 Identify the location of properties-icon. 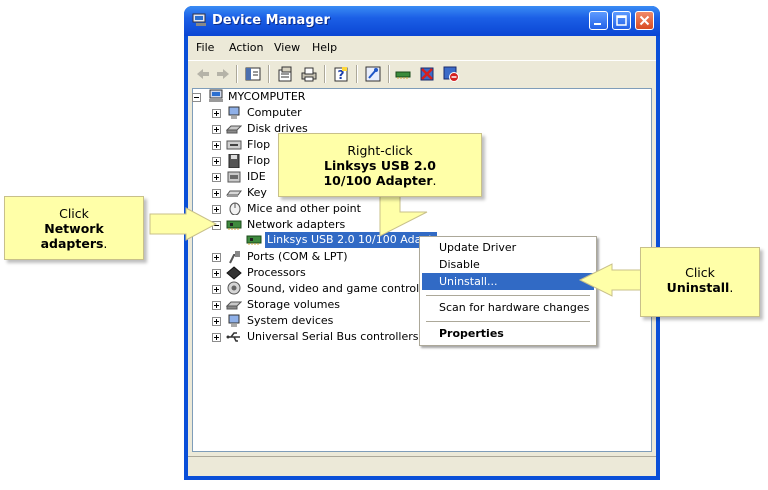
(285, 74).